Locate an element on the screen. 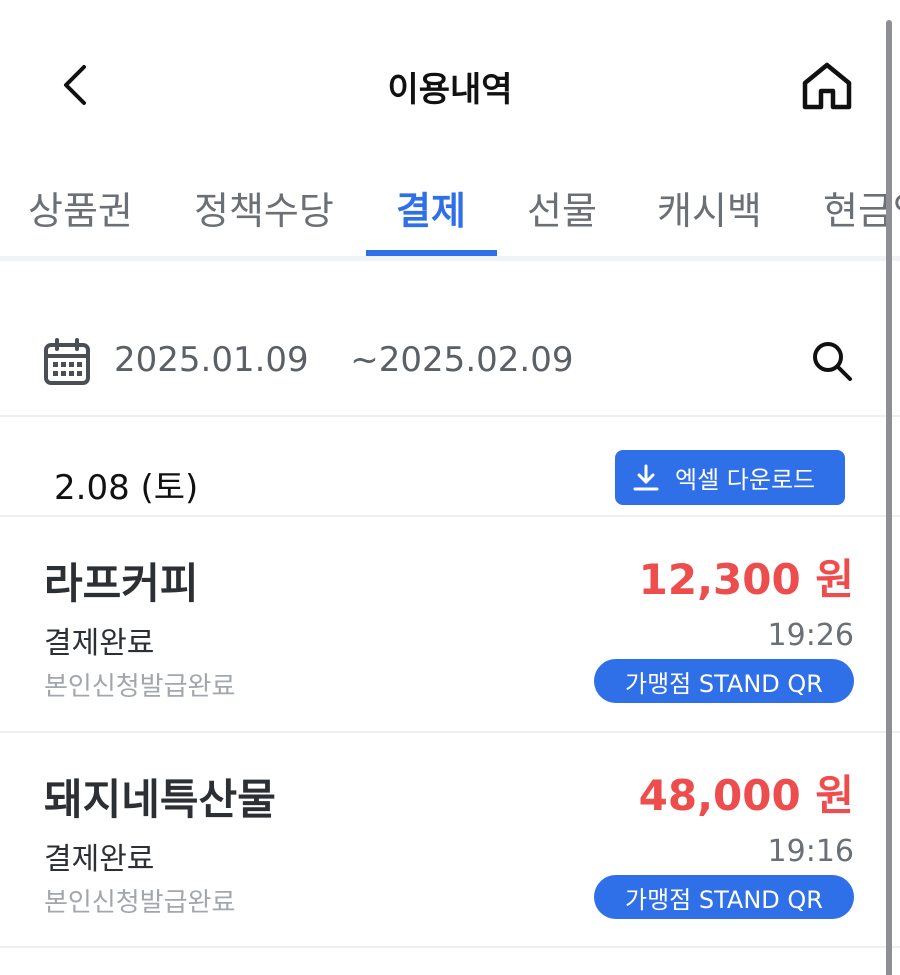 The image size is (900, 975). store-name: 라프커피 is located at coordinates (121, 583).